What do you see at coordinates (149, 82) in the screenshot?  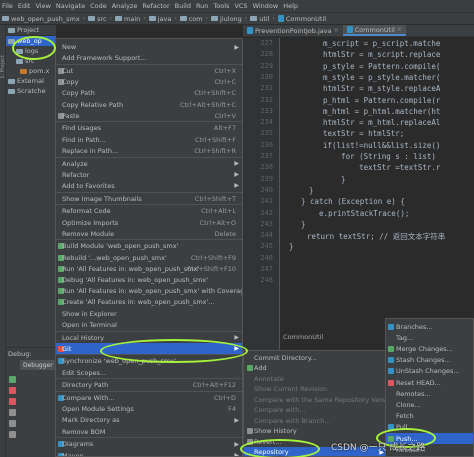 I see `context-menu-item-copy: Copy Ctrl+C` at bounding box center [149, 82].